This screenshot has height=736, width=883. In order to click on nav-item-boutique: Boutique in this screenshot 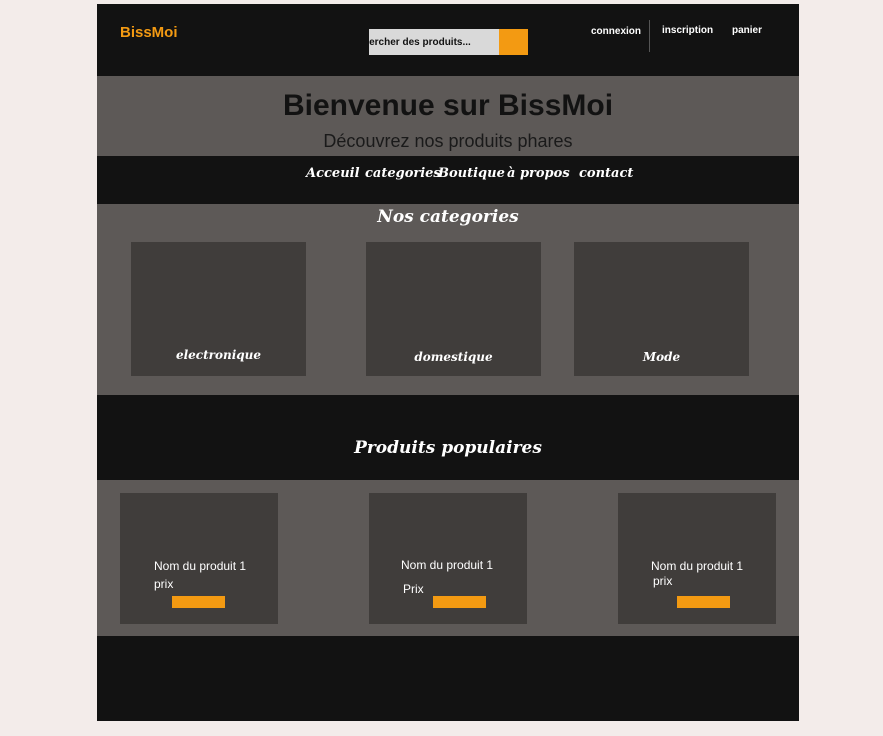, I will do `click(471, 173)`.